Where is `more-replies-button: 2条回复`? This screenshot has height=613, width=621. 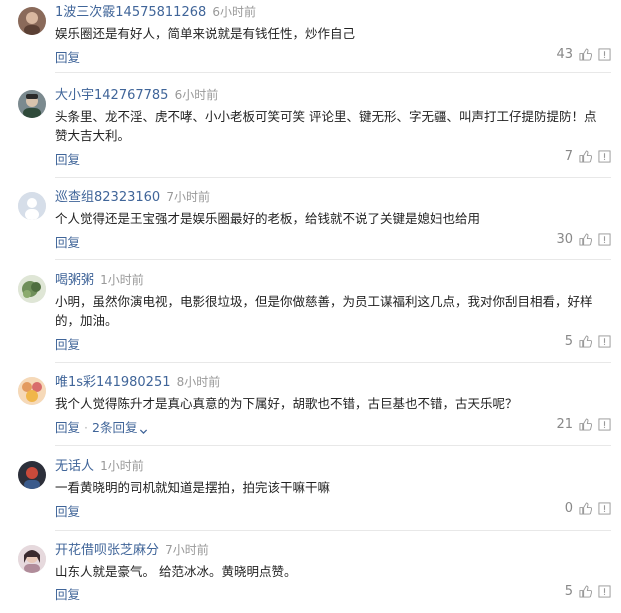 more-replies-button: 2条回复 is located at coordinates (120, 427).